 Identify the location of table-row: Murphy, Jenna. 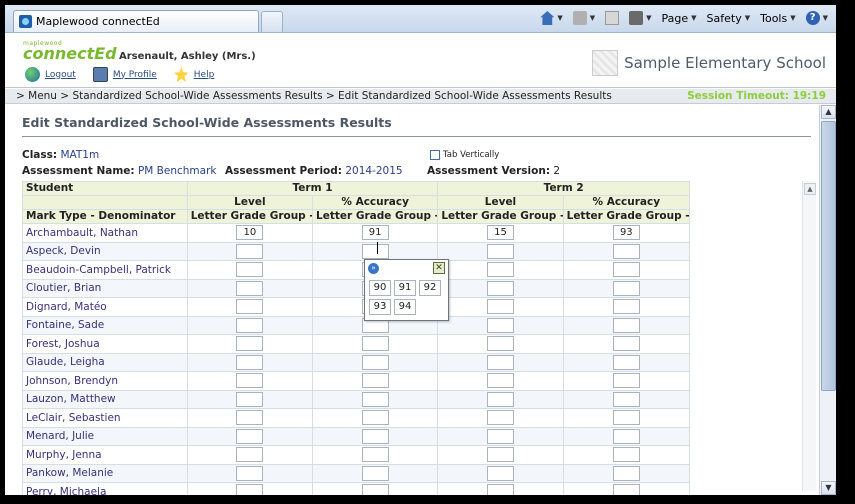
(356, 455).